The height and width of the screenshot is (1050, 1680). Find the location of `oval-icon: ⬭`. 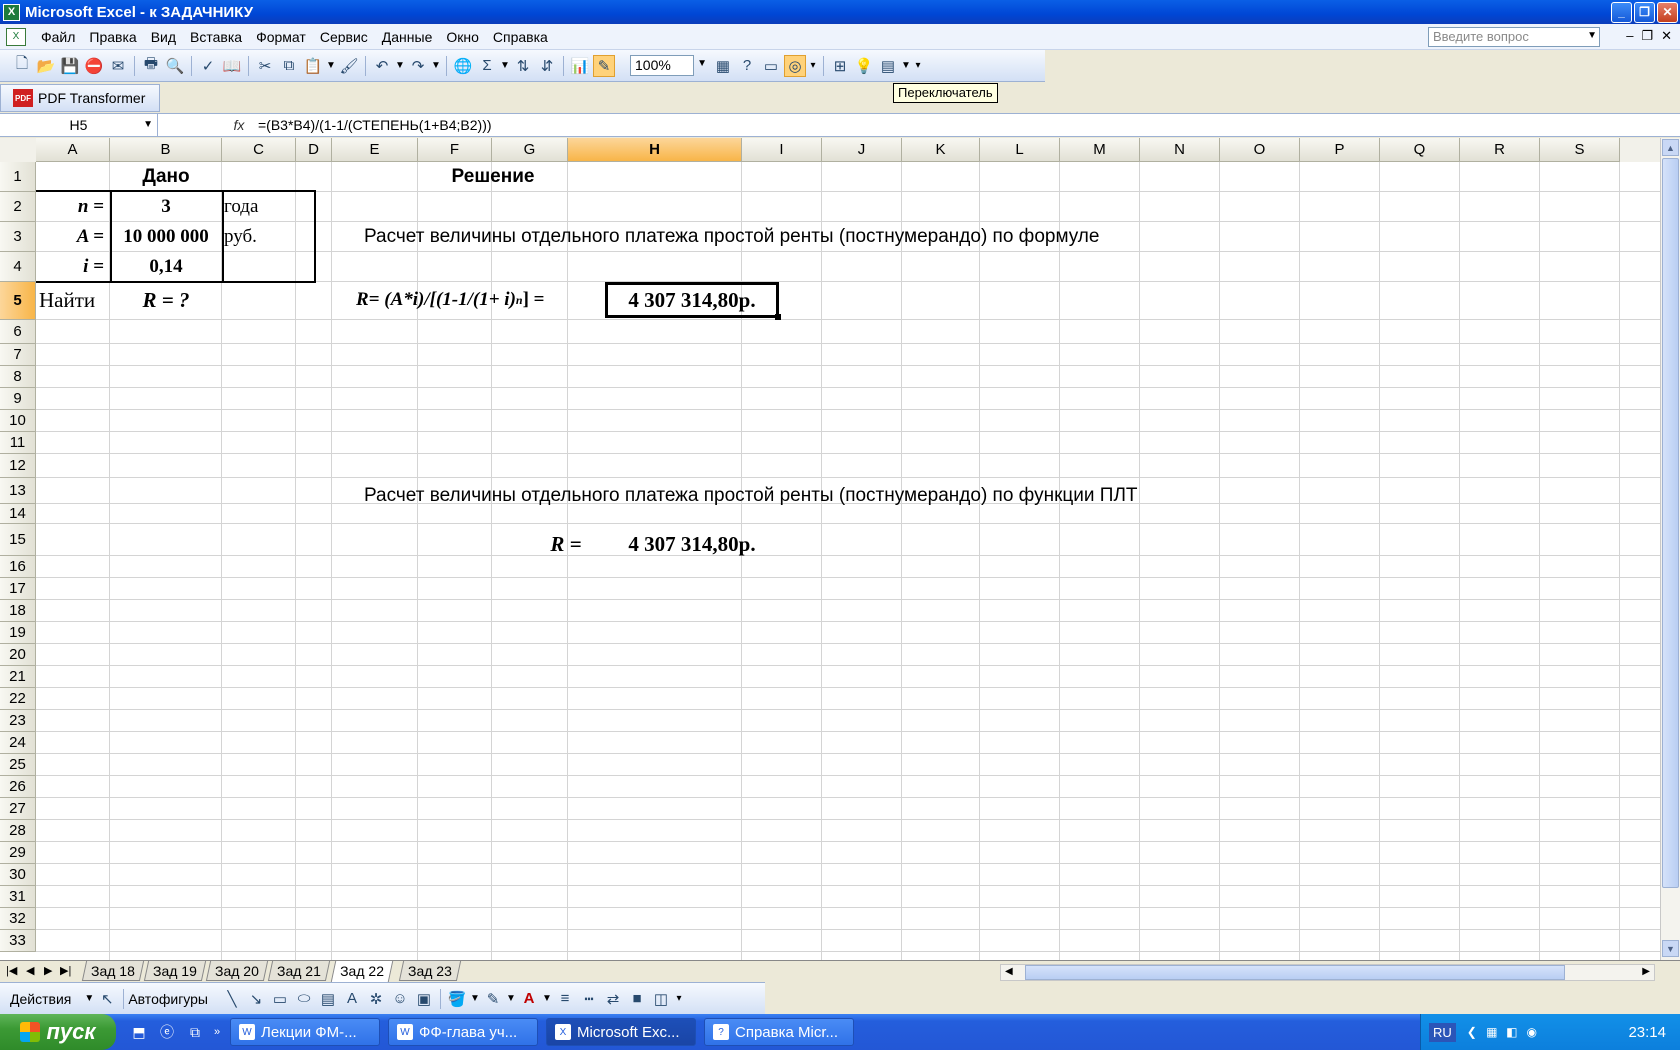

oval-icon: ⬭ is located at coordinates (304, 999).